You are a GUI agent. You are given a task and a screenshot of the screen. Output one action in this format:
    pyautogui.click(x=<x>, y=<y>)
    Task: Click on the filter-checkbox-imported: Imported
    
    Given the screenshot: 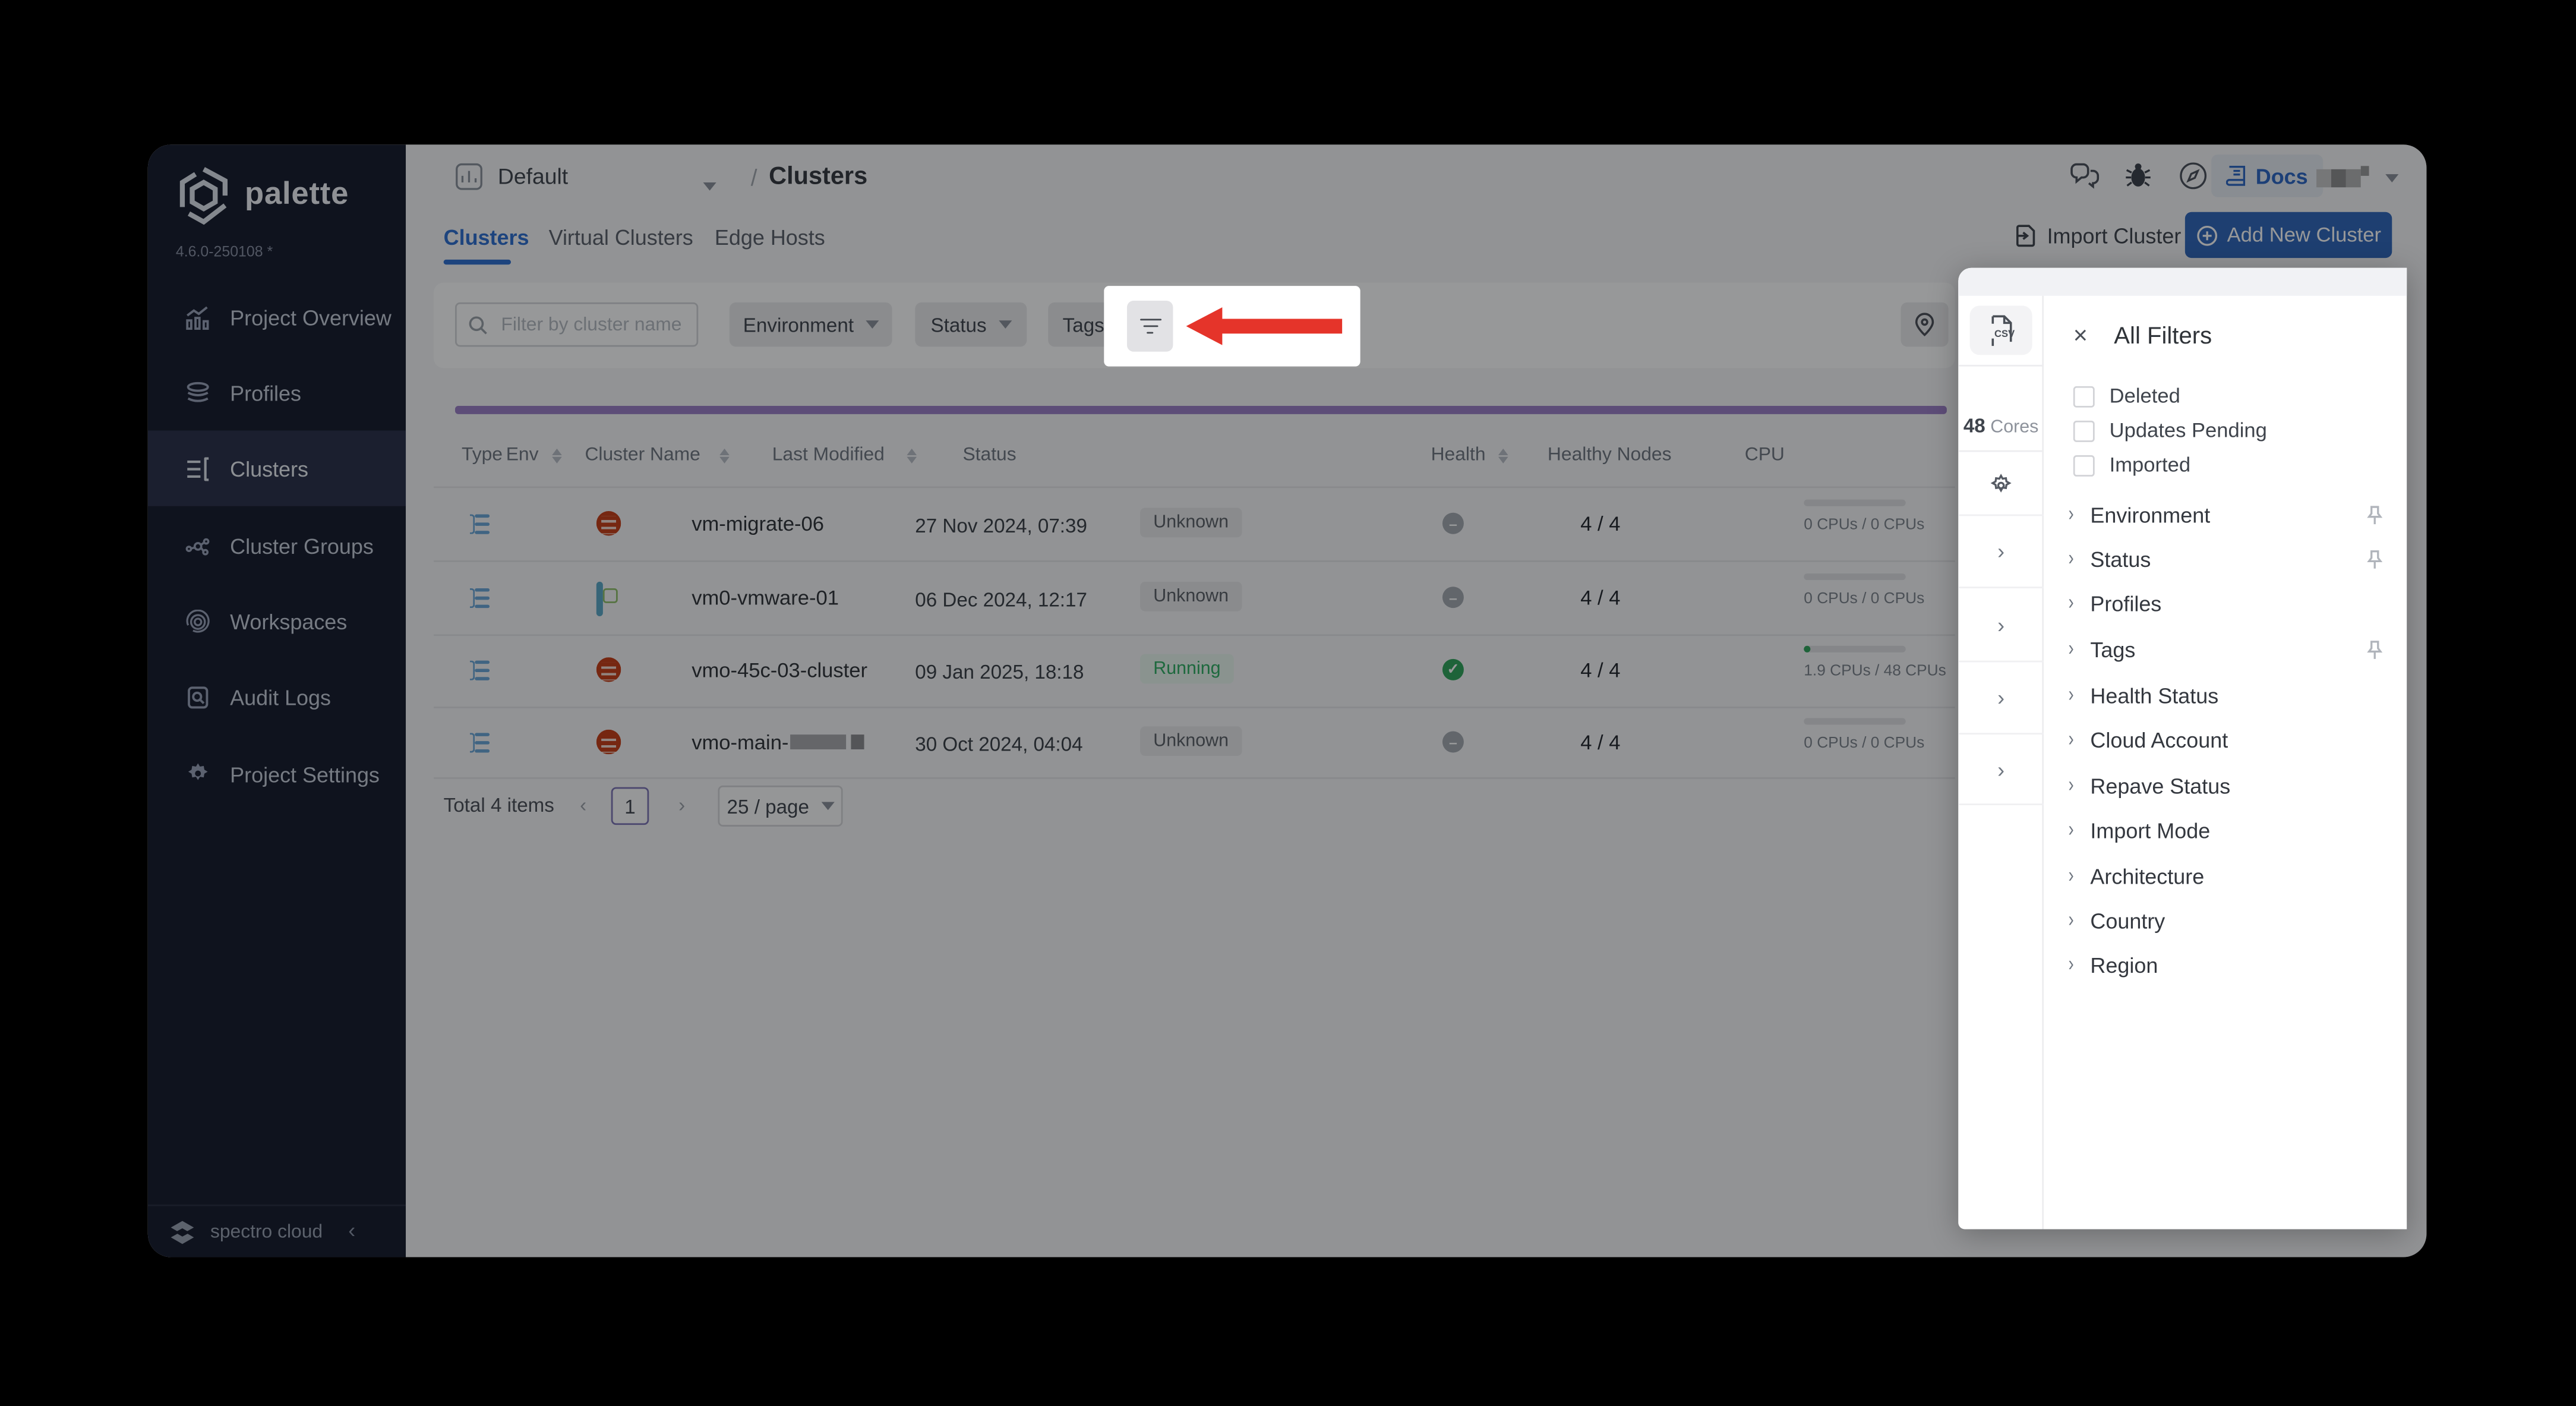 What is the action you would take?
    pyautogui.click(x=2131, y=465)
    